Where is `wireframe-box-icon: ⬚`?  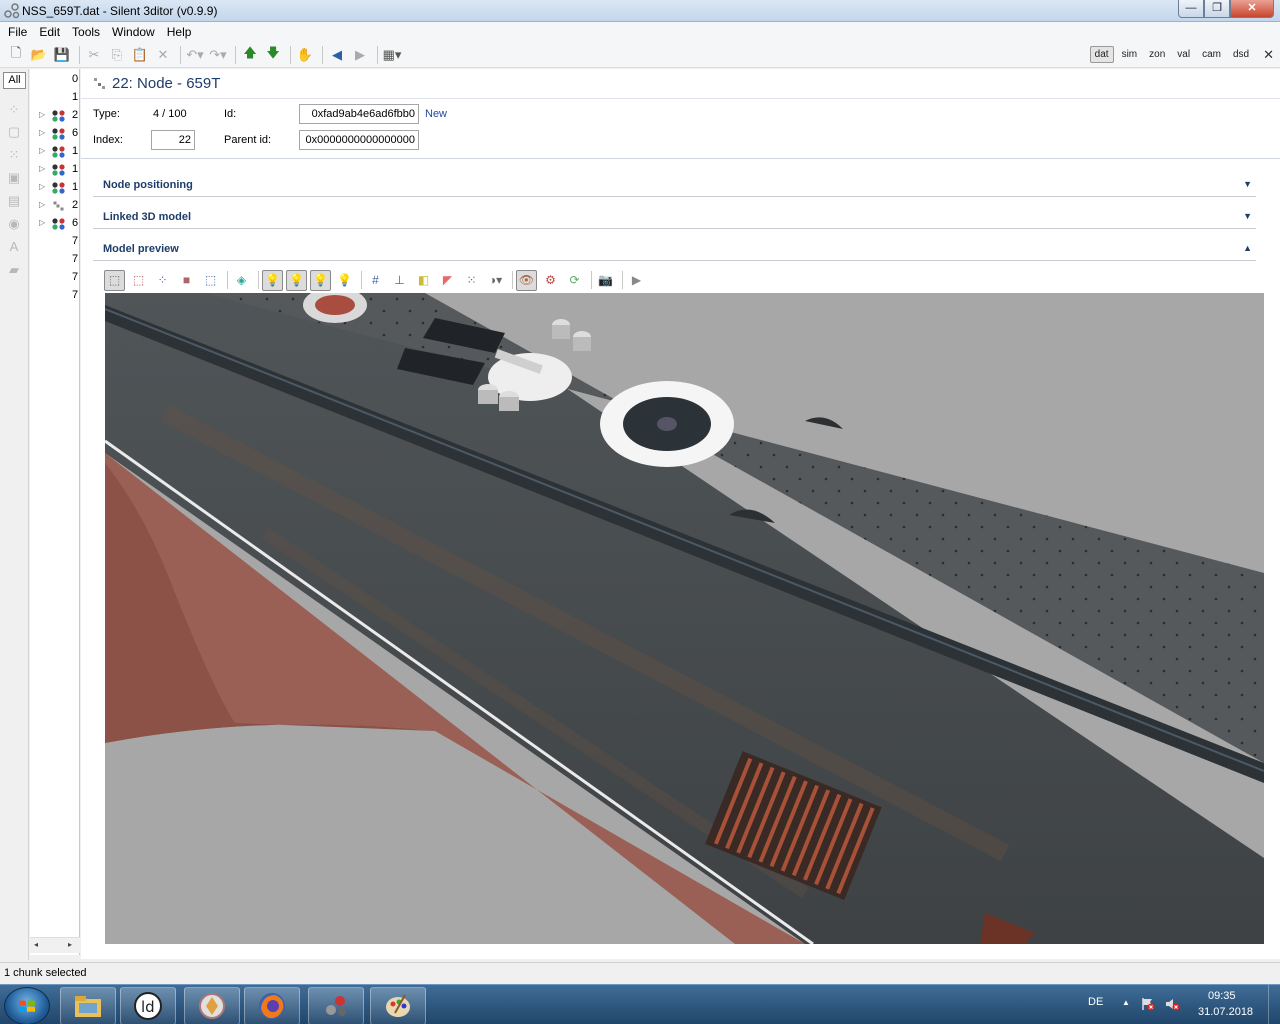 wireframe-box-icon: ⬚ is located at coordinates (114, 280).